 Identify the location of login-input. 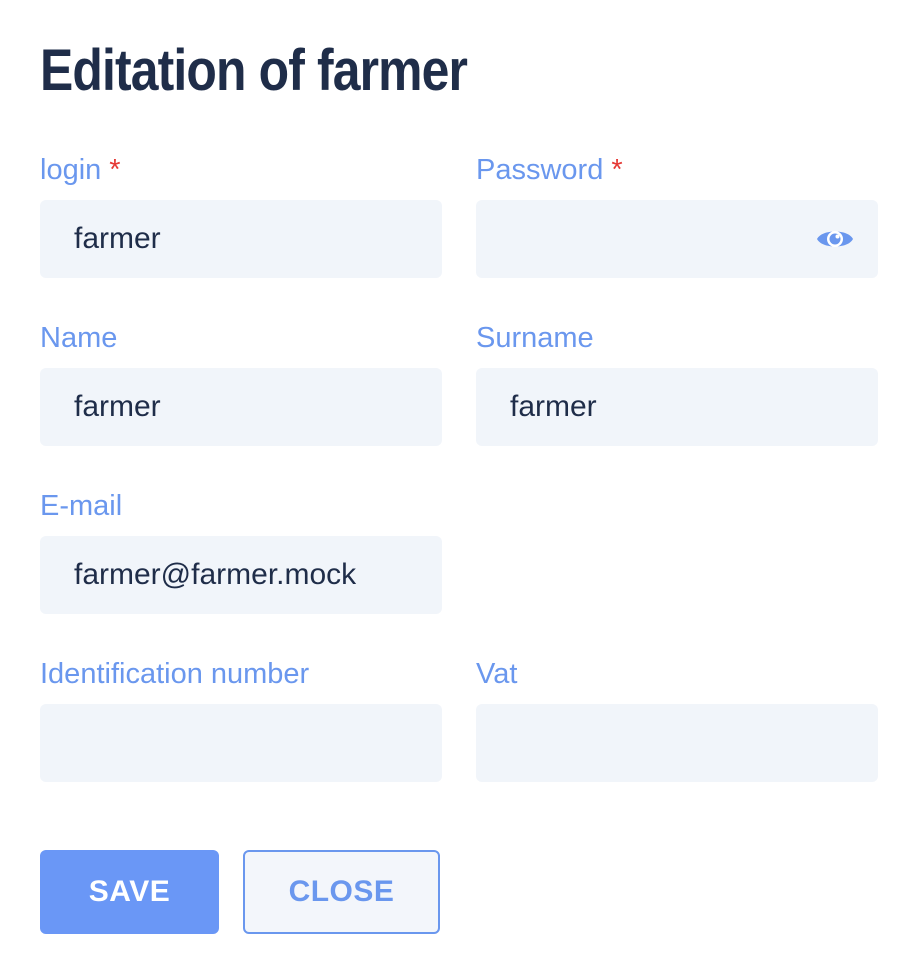
(241, 239).